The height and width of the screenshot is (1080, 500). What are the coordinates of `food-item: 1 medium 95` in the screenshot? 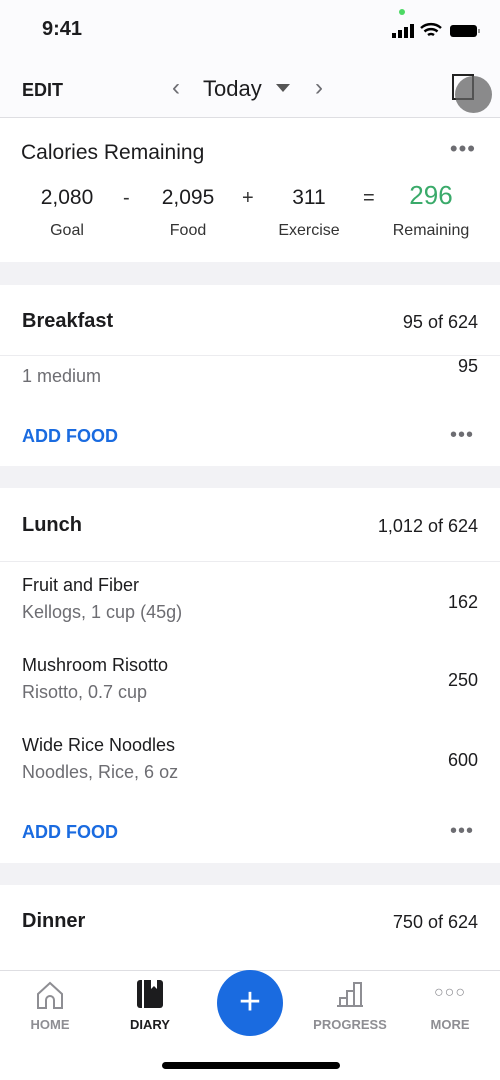 It's located at (250, 378).